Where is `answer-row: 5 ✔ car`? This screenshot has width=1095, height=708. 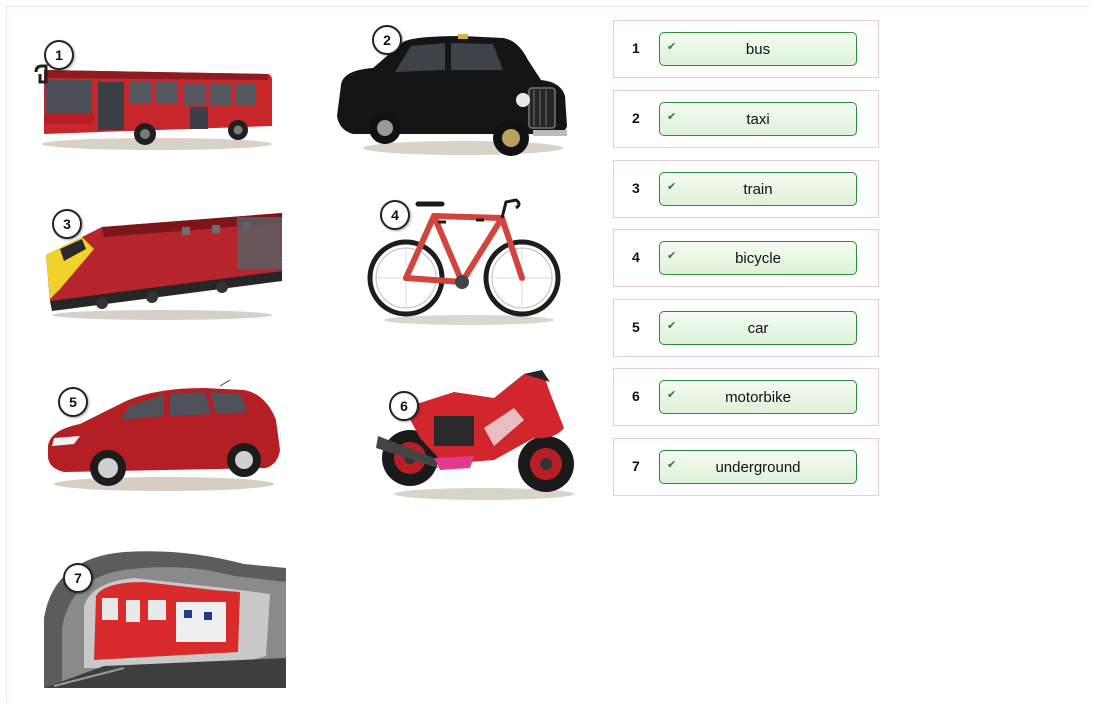
answer-row: 5 ✔ car is located at coordinates (746, 328).